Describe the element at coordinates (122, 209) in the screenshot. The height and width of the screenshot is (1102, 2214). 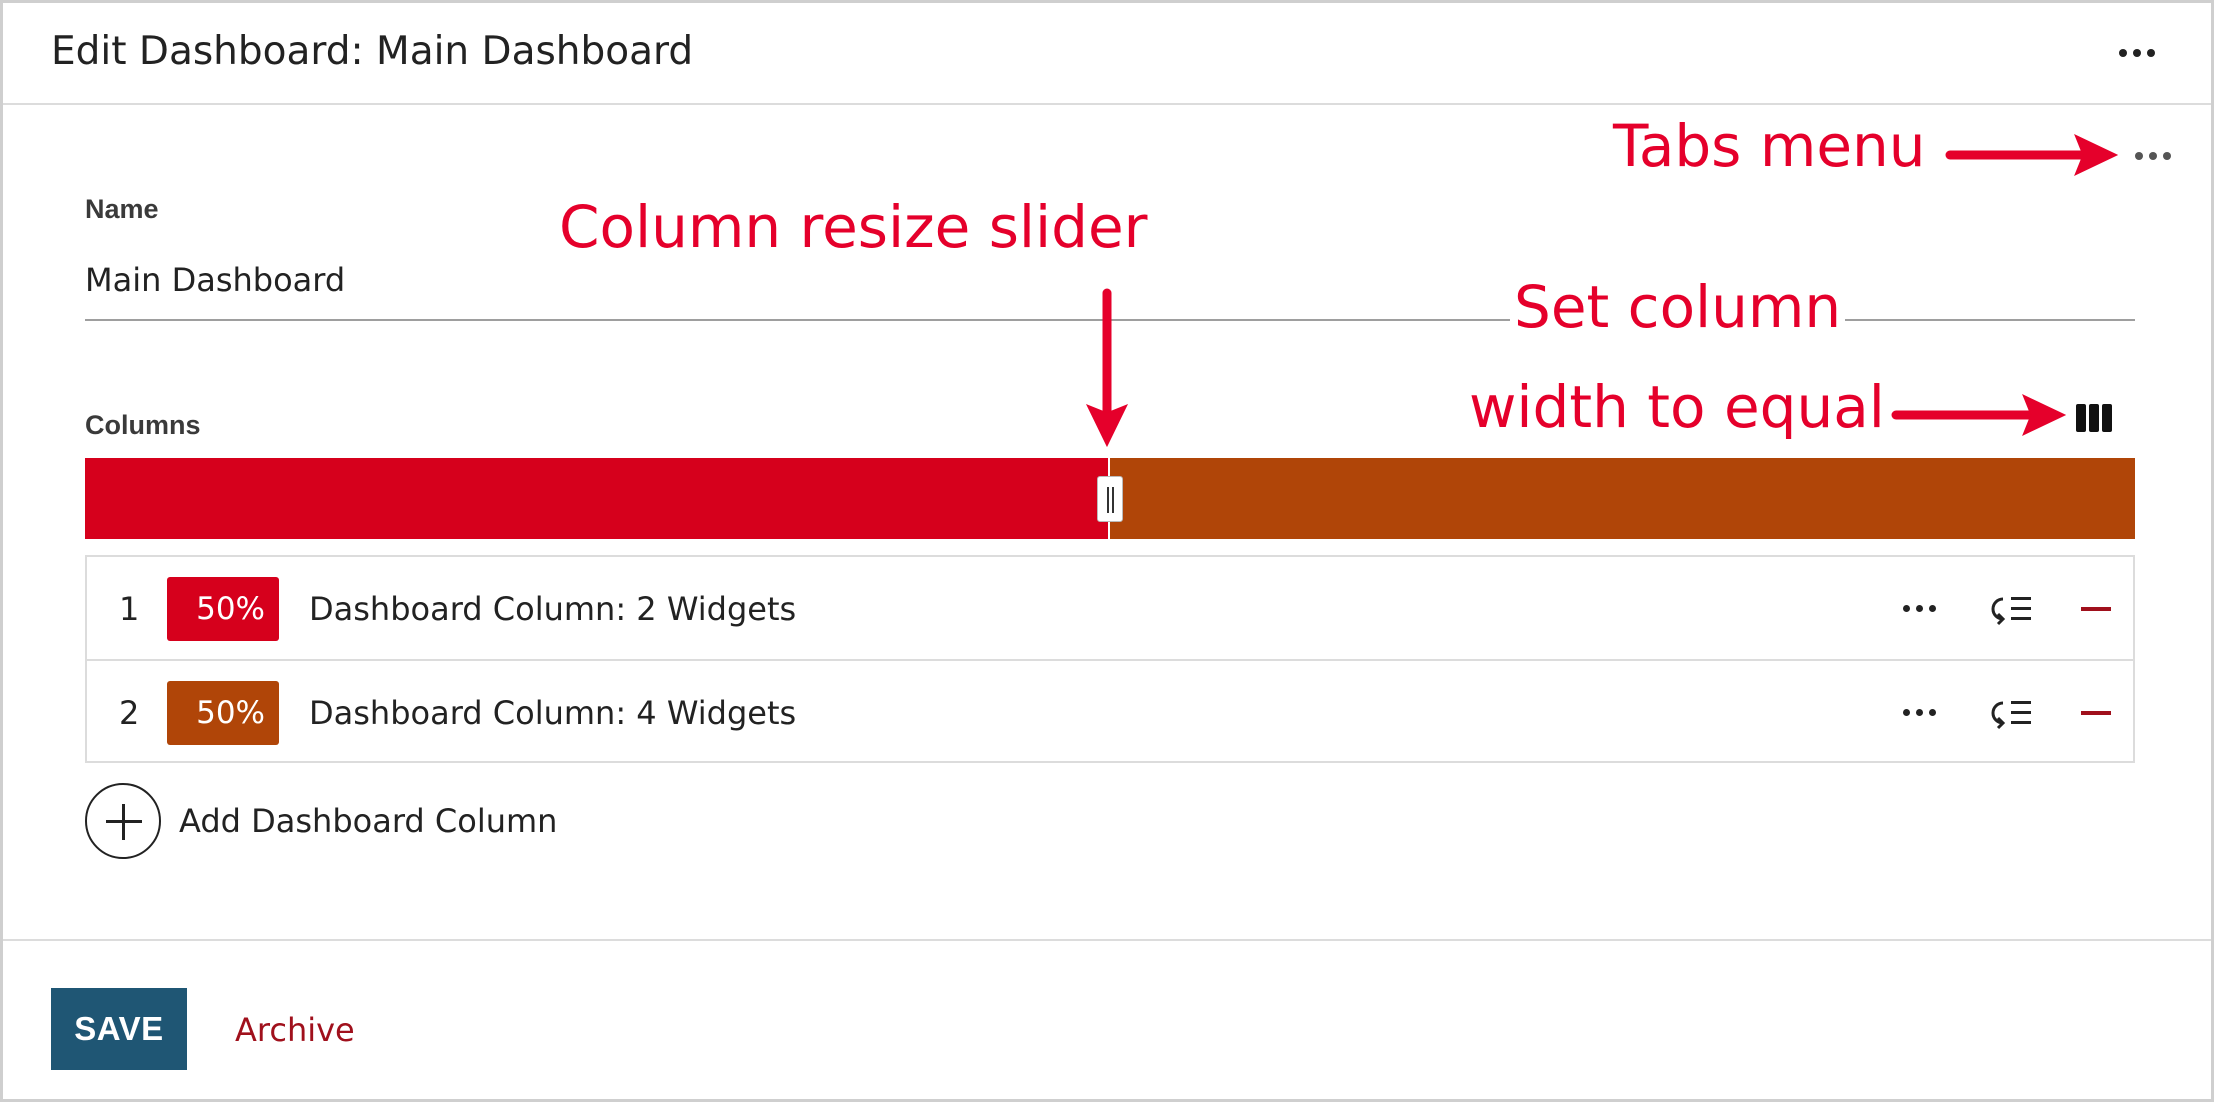
I see `name-label: Name` at that location.